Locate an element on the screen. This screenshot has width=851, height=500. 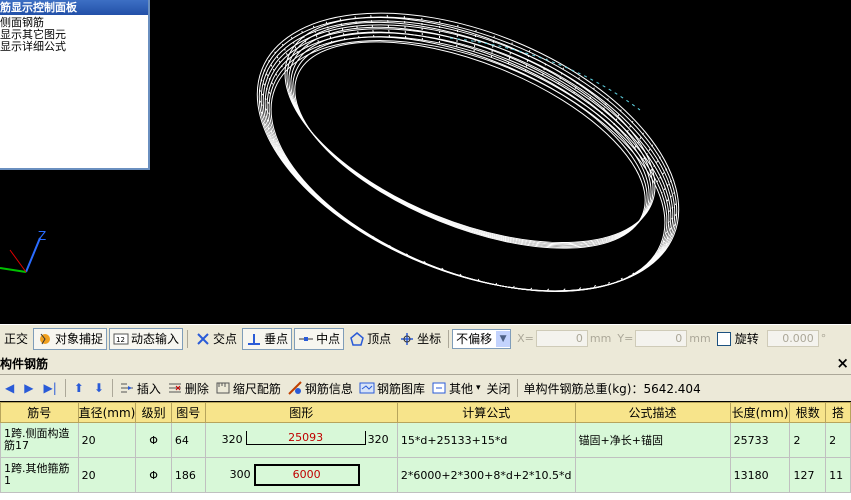
object-snap-button: 对象捕捉 is located at coordinates (70, 338).